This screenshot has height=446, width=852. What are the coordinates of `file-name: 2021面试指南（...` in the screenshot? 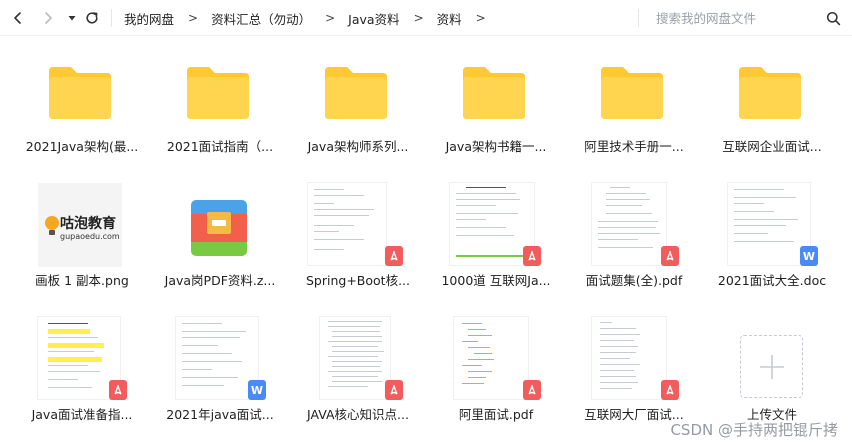 It's located at (220, 146).